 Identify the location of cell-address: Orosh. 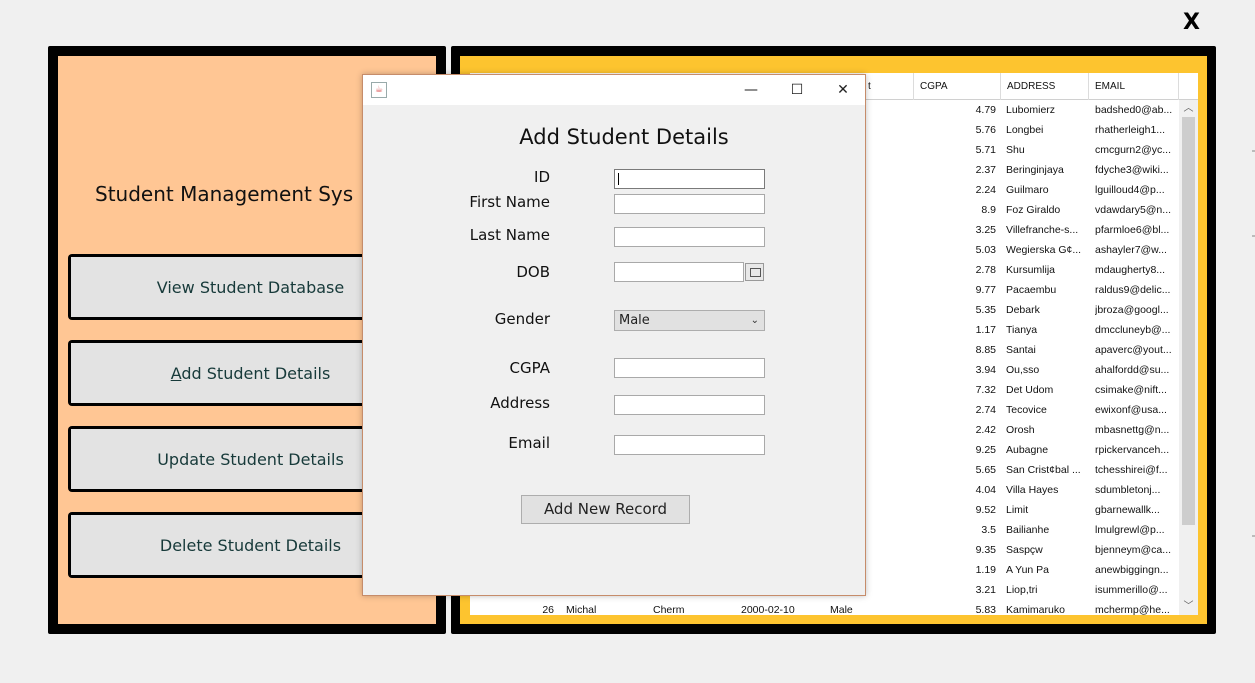
(1020, 430).